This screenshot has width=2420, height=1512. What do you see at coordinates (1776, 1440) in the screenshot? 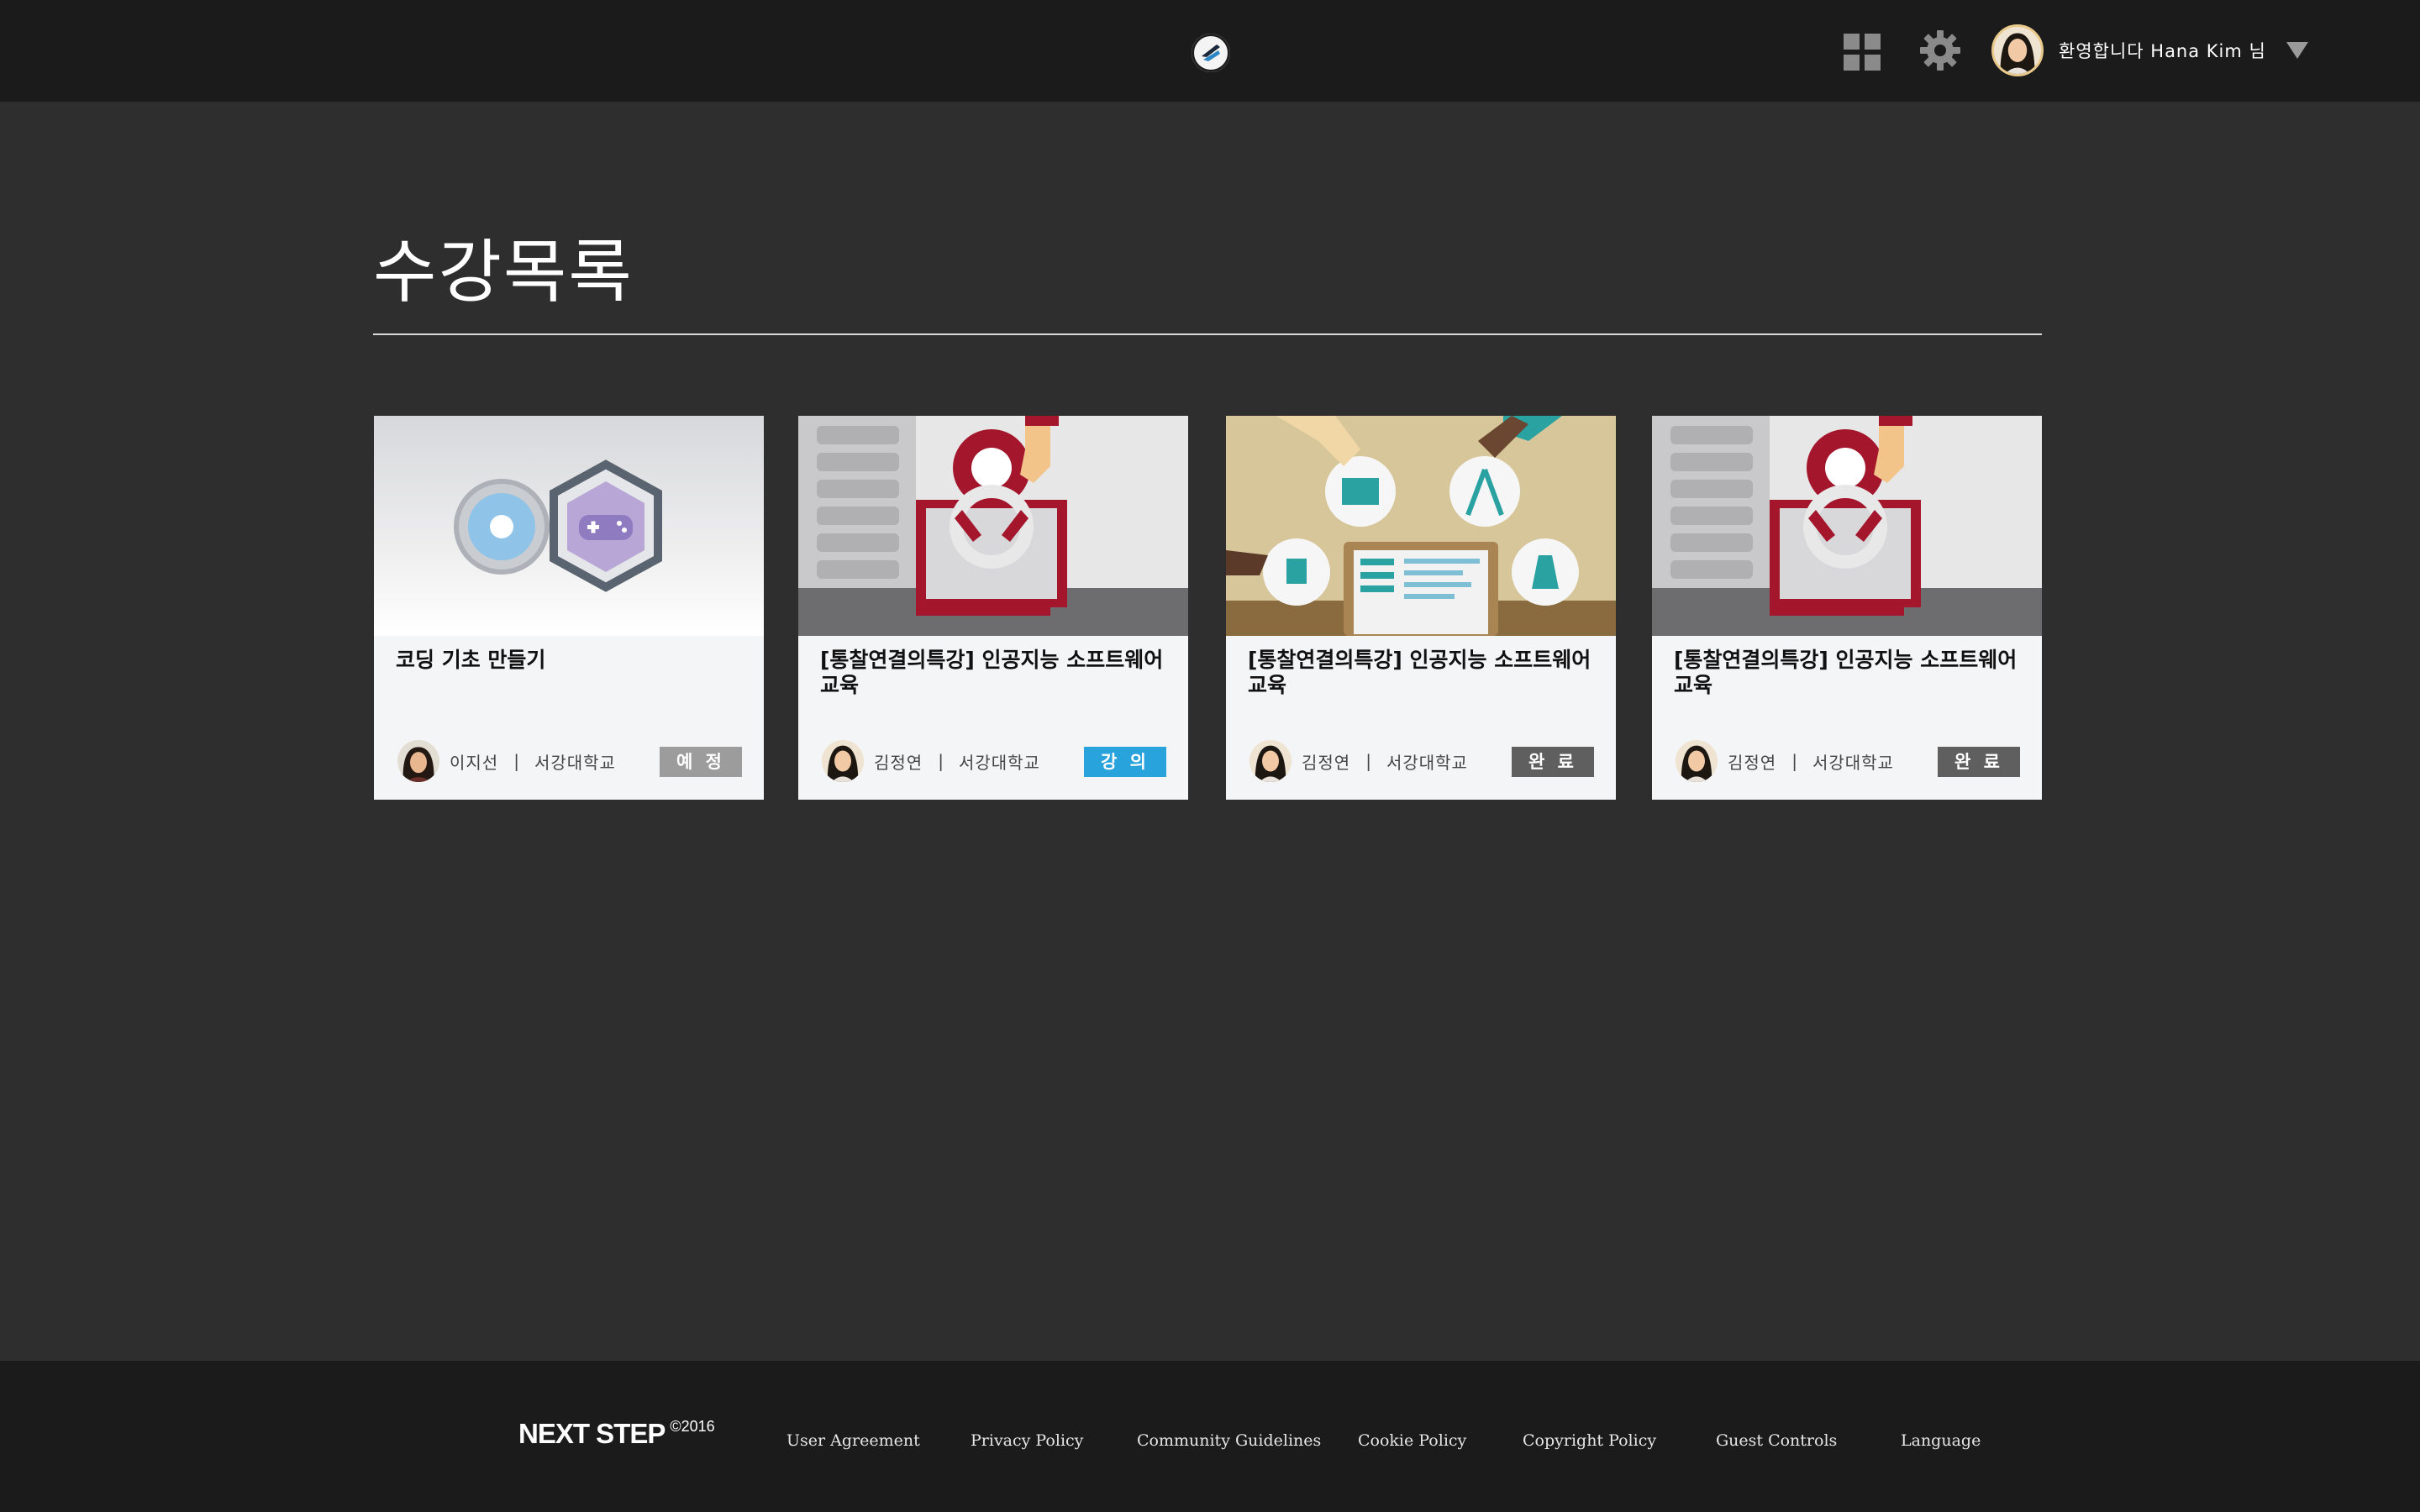
I see `footer-link-guest-controls: Guest Controls` at bounding box center [1776, 1440].